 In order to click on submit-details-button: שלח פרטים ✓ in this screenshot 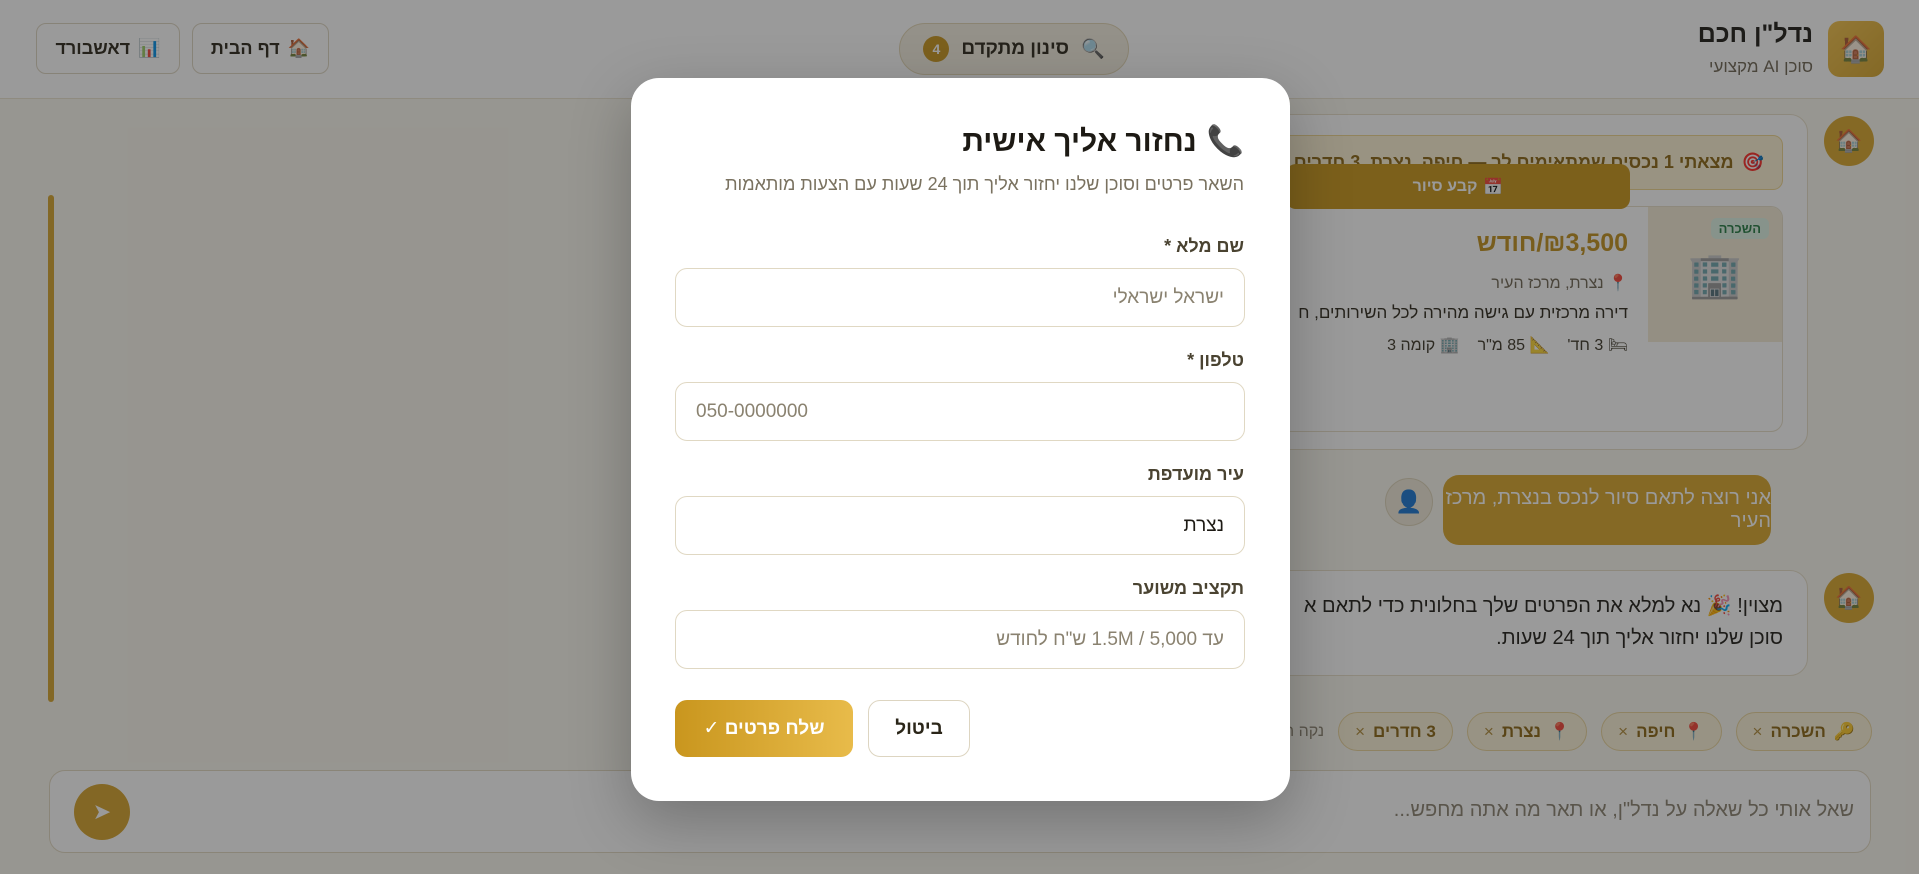, I will do `click(764, 728)`.